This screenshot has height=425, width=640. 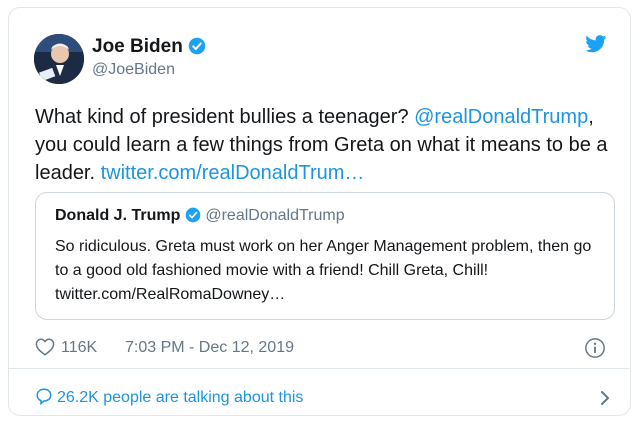 I want to click on talking-label: 26.2K people are talking about this, so click(x=180, y=397).